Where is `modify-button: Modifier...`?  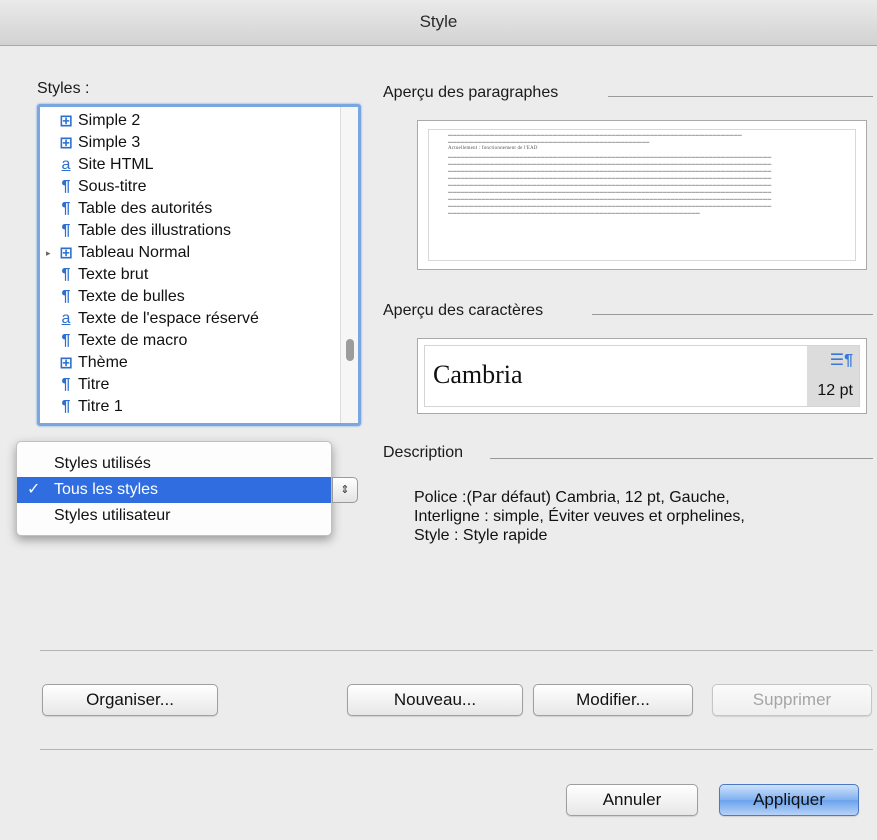 modify-button: Modifier... is located at coordinates (613, 700).